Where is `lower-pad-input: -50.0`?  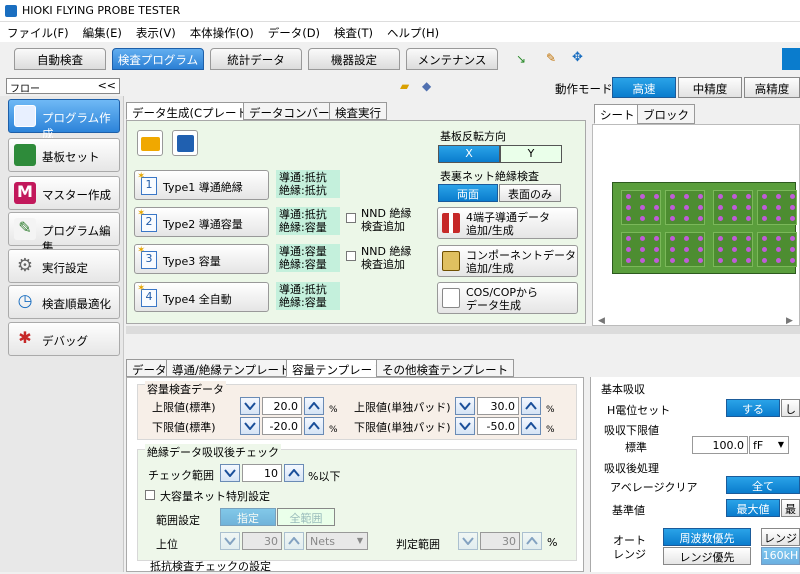
lower-pad-input: -50.0 is located at coordinates (498, 426).